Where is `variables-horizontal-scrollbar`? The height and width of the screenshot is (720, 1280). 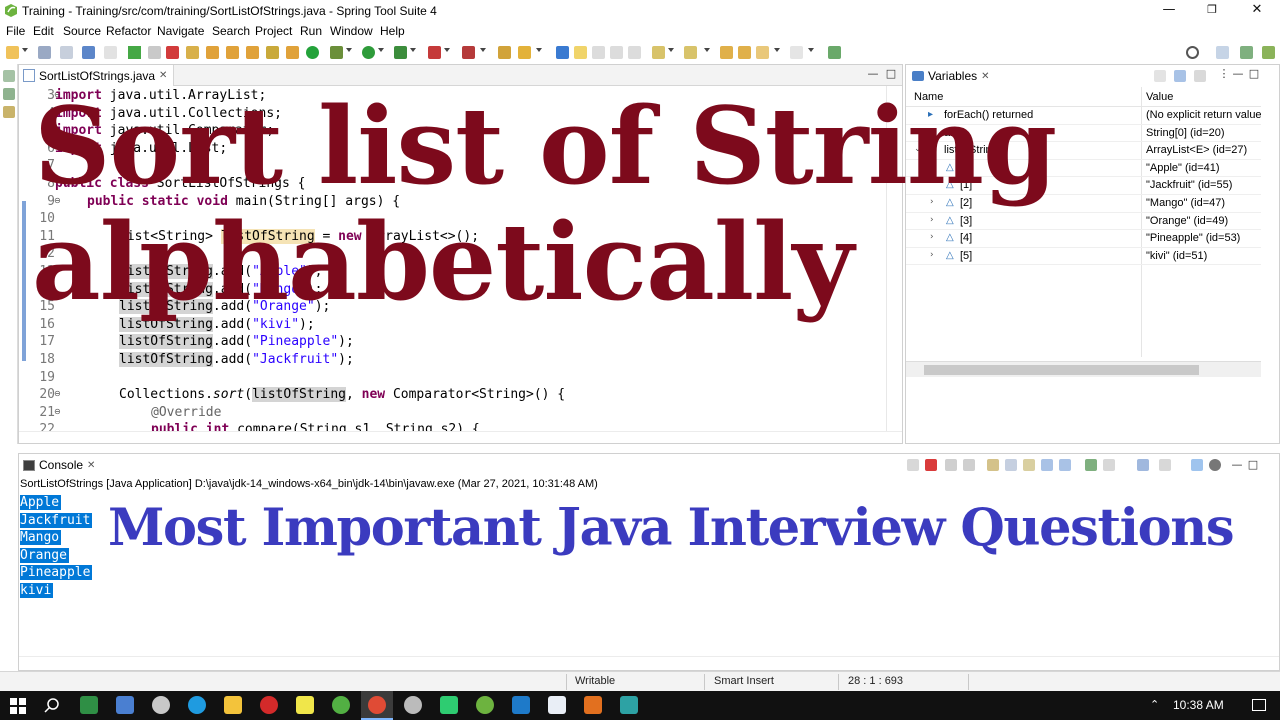 variables-horizontal-scrollbar is located at coordinates (1083, 369).